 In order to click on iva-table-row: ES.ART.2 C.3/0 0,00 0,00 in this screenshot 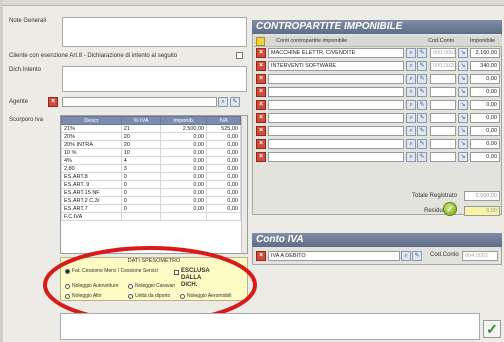, I will do `click(151, 200)`.